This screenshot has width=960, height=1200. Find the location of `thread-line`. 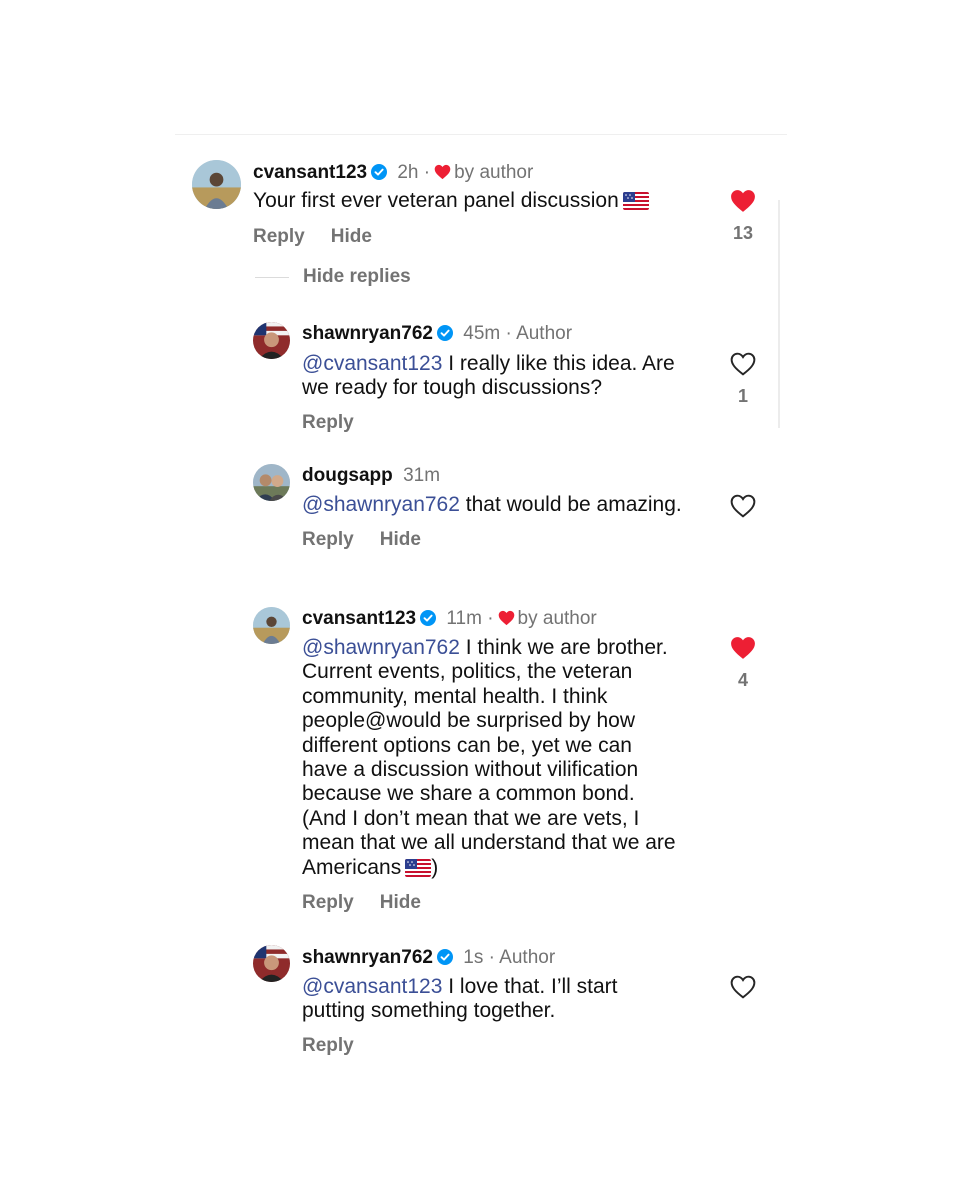

thread-line is located at coordinates (272, 277).